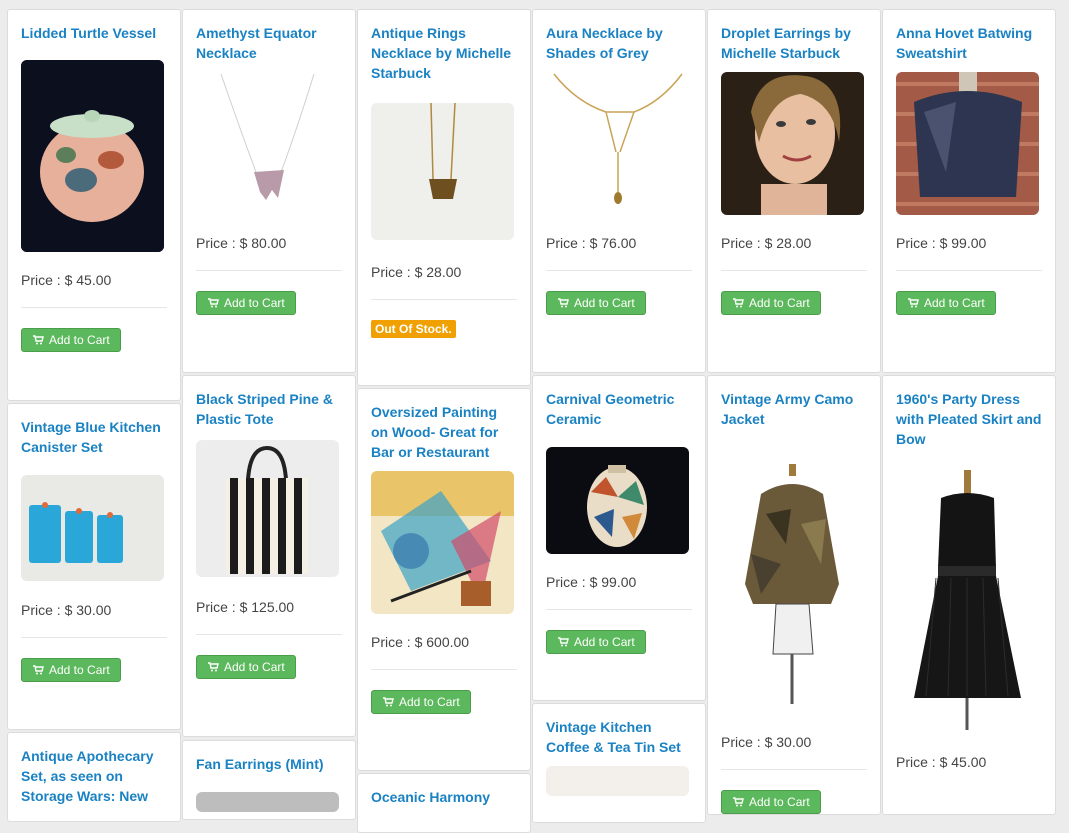 This screenshot has width=1069, height=833. I want to click on product-title-link: Amethyst Equator Necklace, so click(269, 43).